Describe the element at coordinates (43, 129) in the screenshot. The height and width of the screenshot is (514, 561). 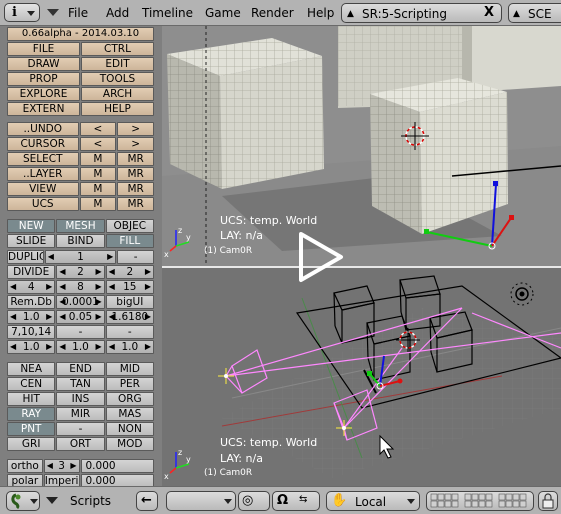
I see `undo-button: ..UNDO` at that location.